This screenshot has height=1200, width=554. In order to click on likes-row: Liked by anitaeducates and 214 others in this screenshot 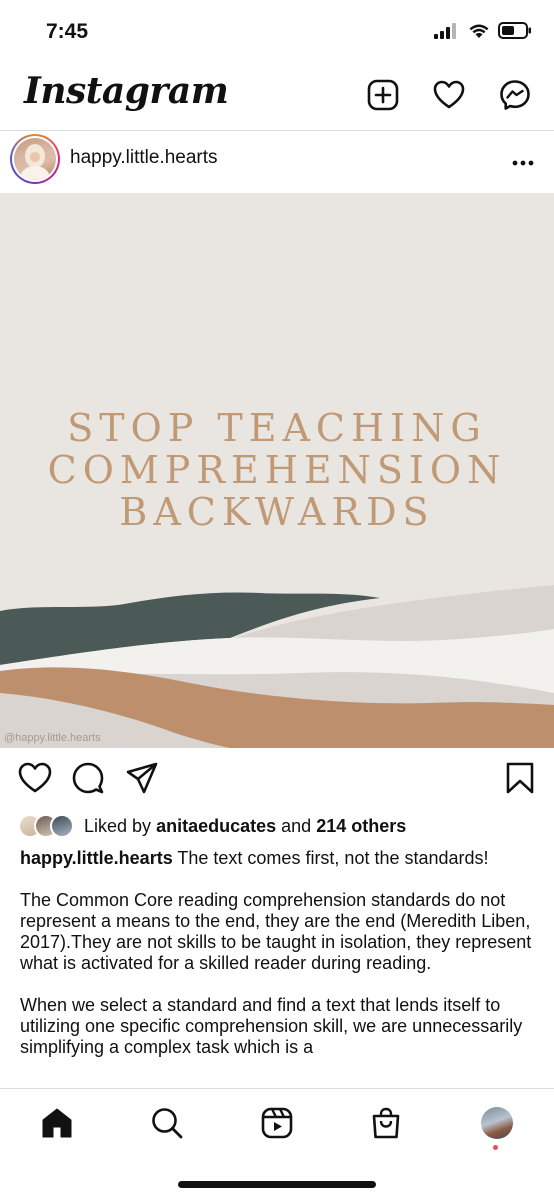, I will do `click(212, 826)`.